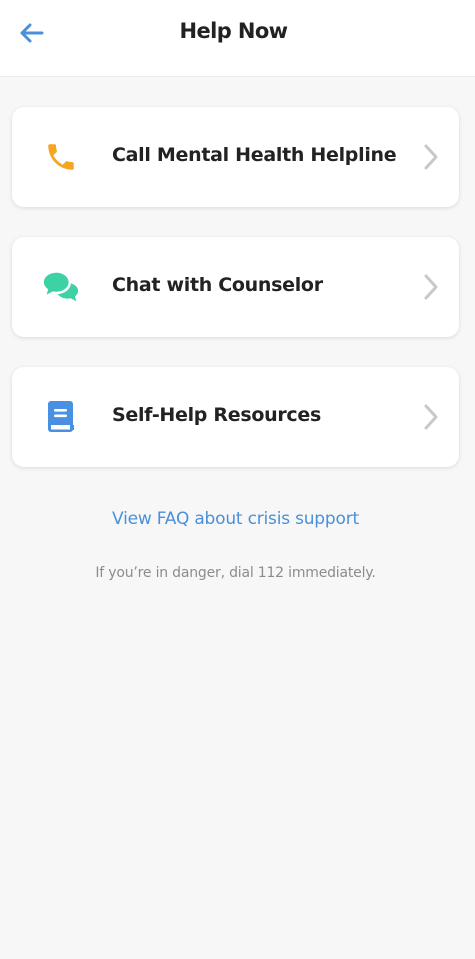  I want to click on self-help-resources-button: Self-Help Resources, so click(235, 417).